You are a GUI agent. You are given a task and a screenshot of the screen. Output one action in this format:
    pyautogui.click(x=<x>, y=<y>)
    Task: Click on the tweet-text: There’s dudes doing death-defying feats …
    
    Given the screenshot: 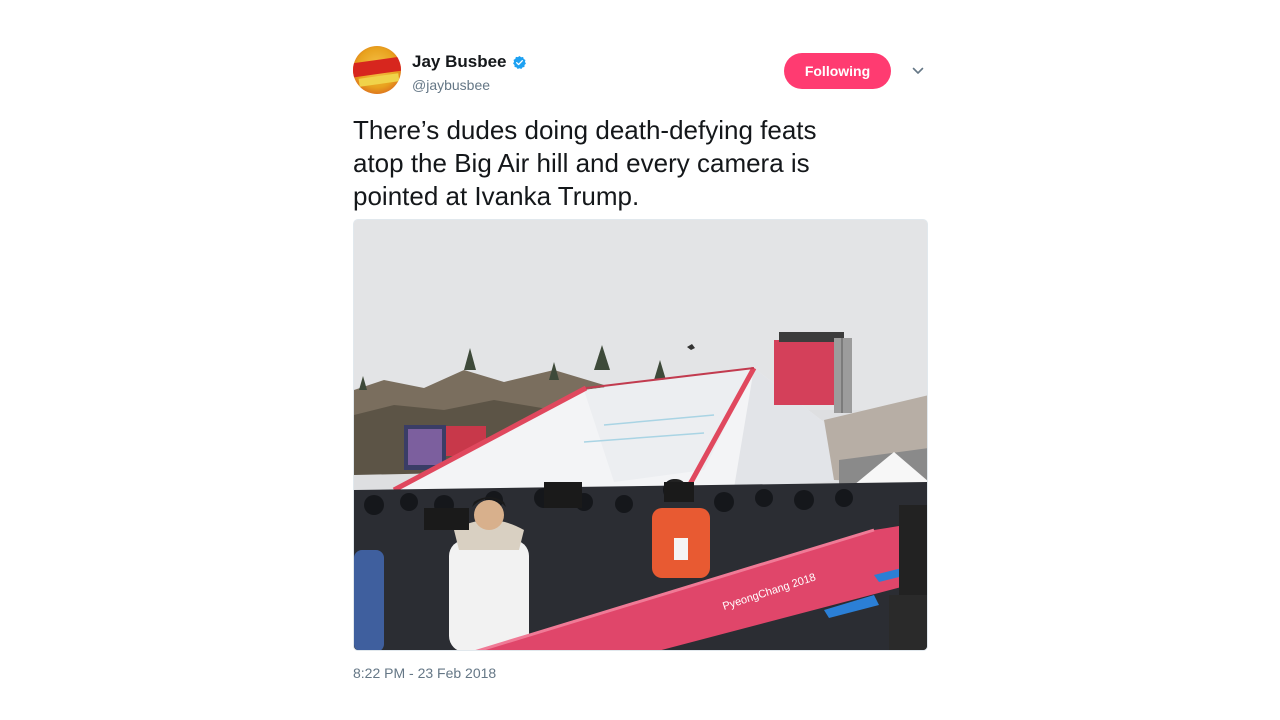 What is the action you would take?
    pyautogui.click(x=585, y=163)
    